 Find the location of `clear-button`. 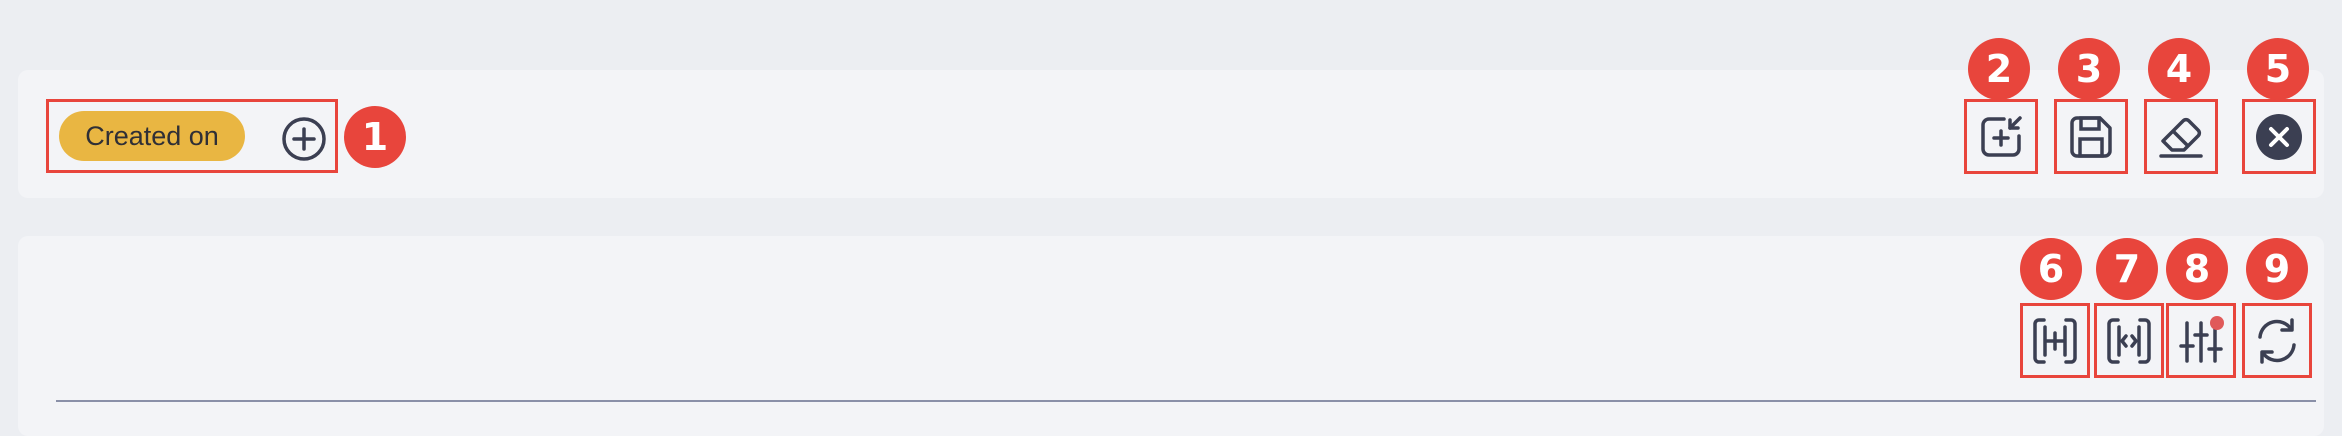

clear-button is located at coordinates (2181, 136).